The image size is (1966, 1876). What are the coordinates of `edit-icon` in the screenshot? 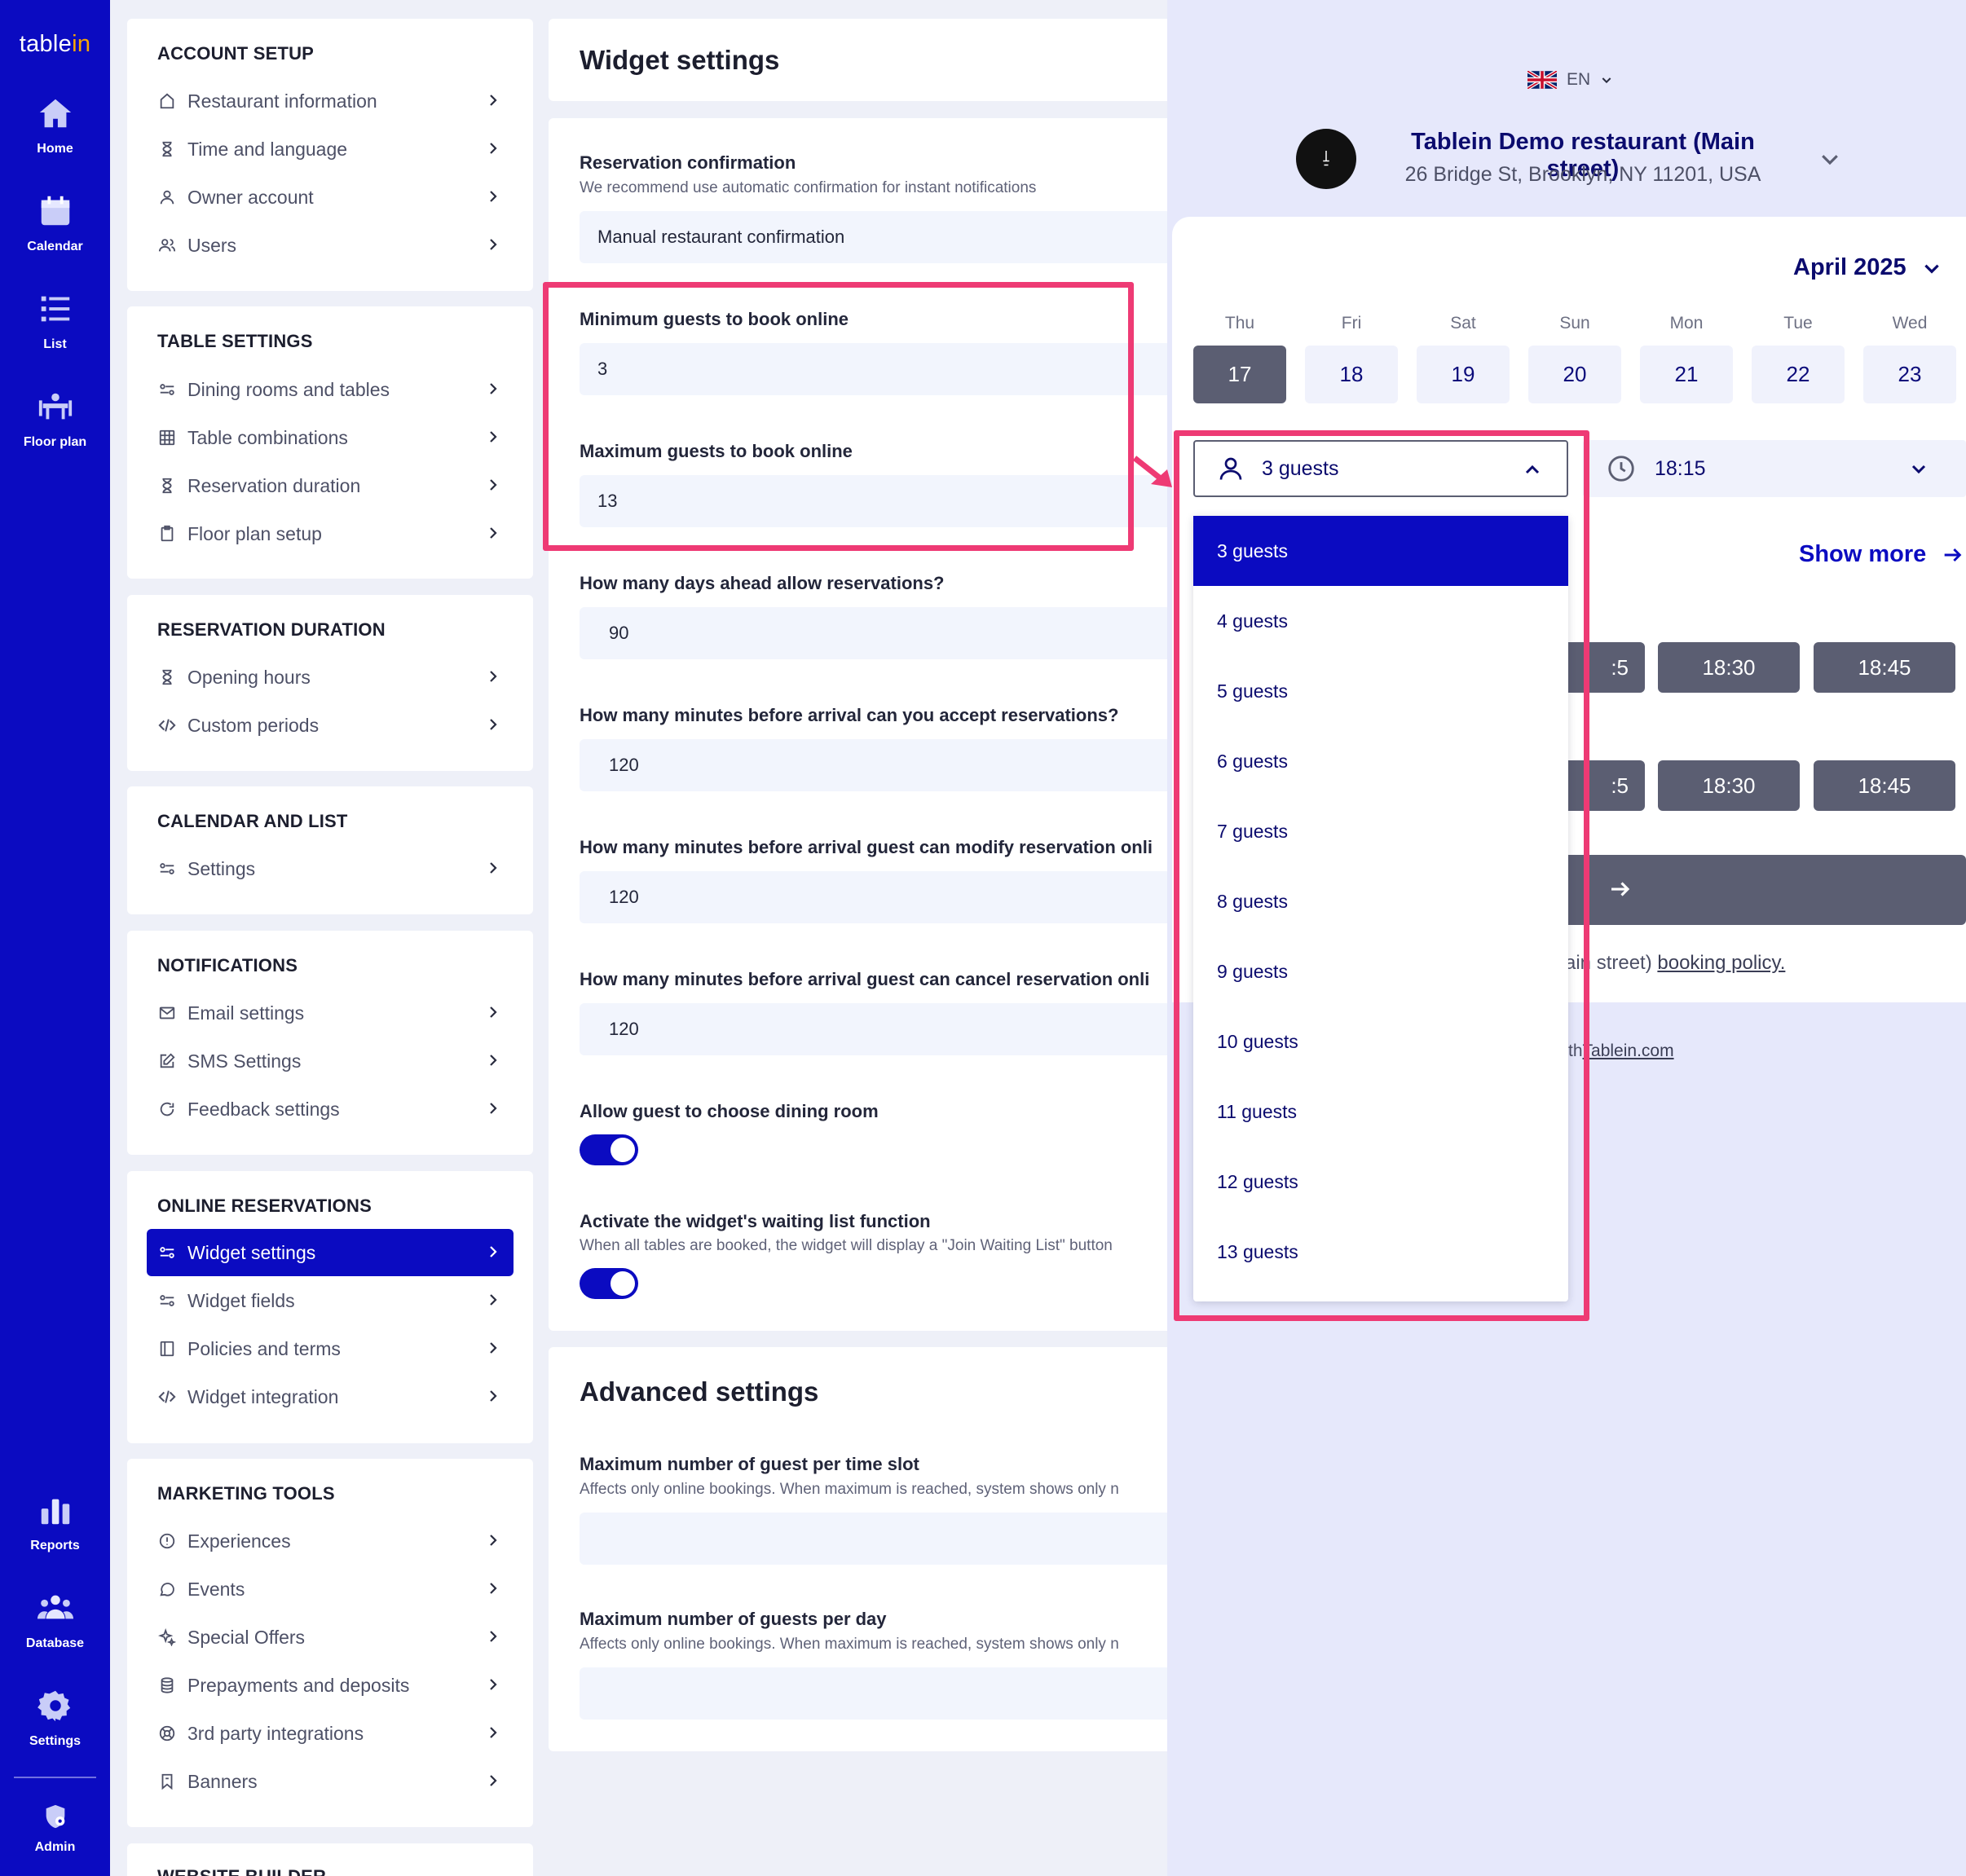 It's located at (167, 1060).